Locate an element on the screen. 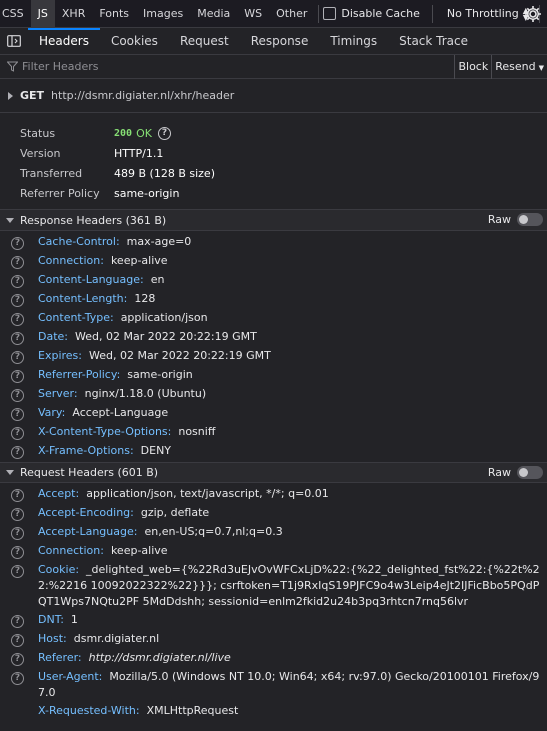 The image size is (547, 731). filter-tab-xhr: XHR is located at coordinates (73, 14).